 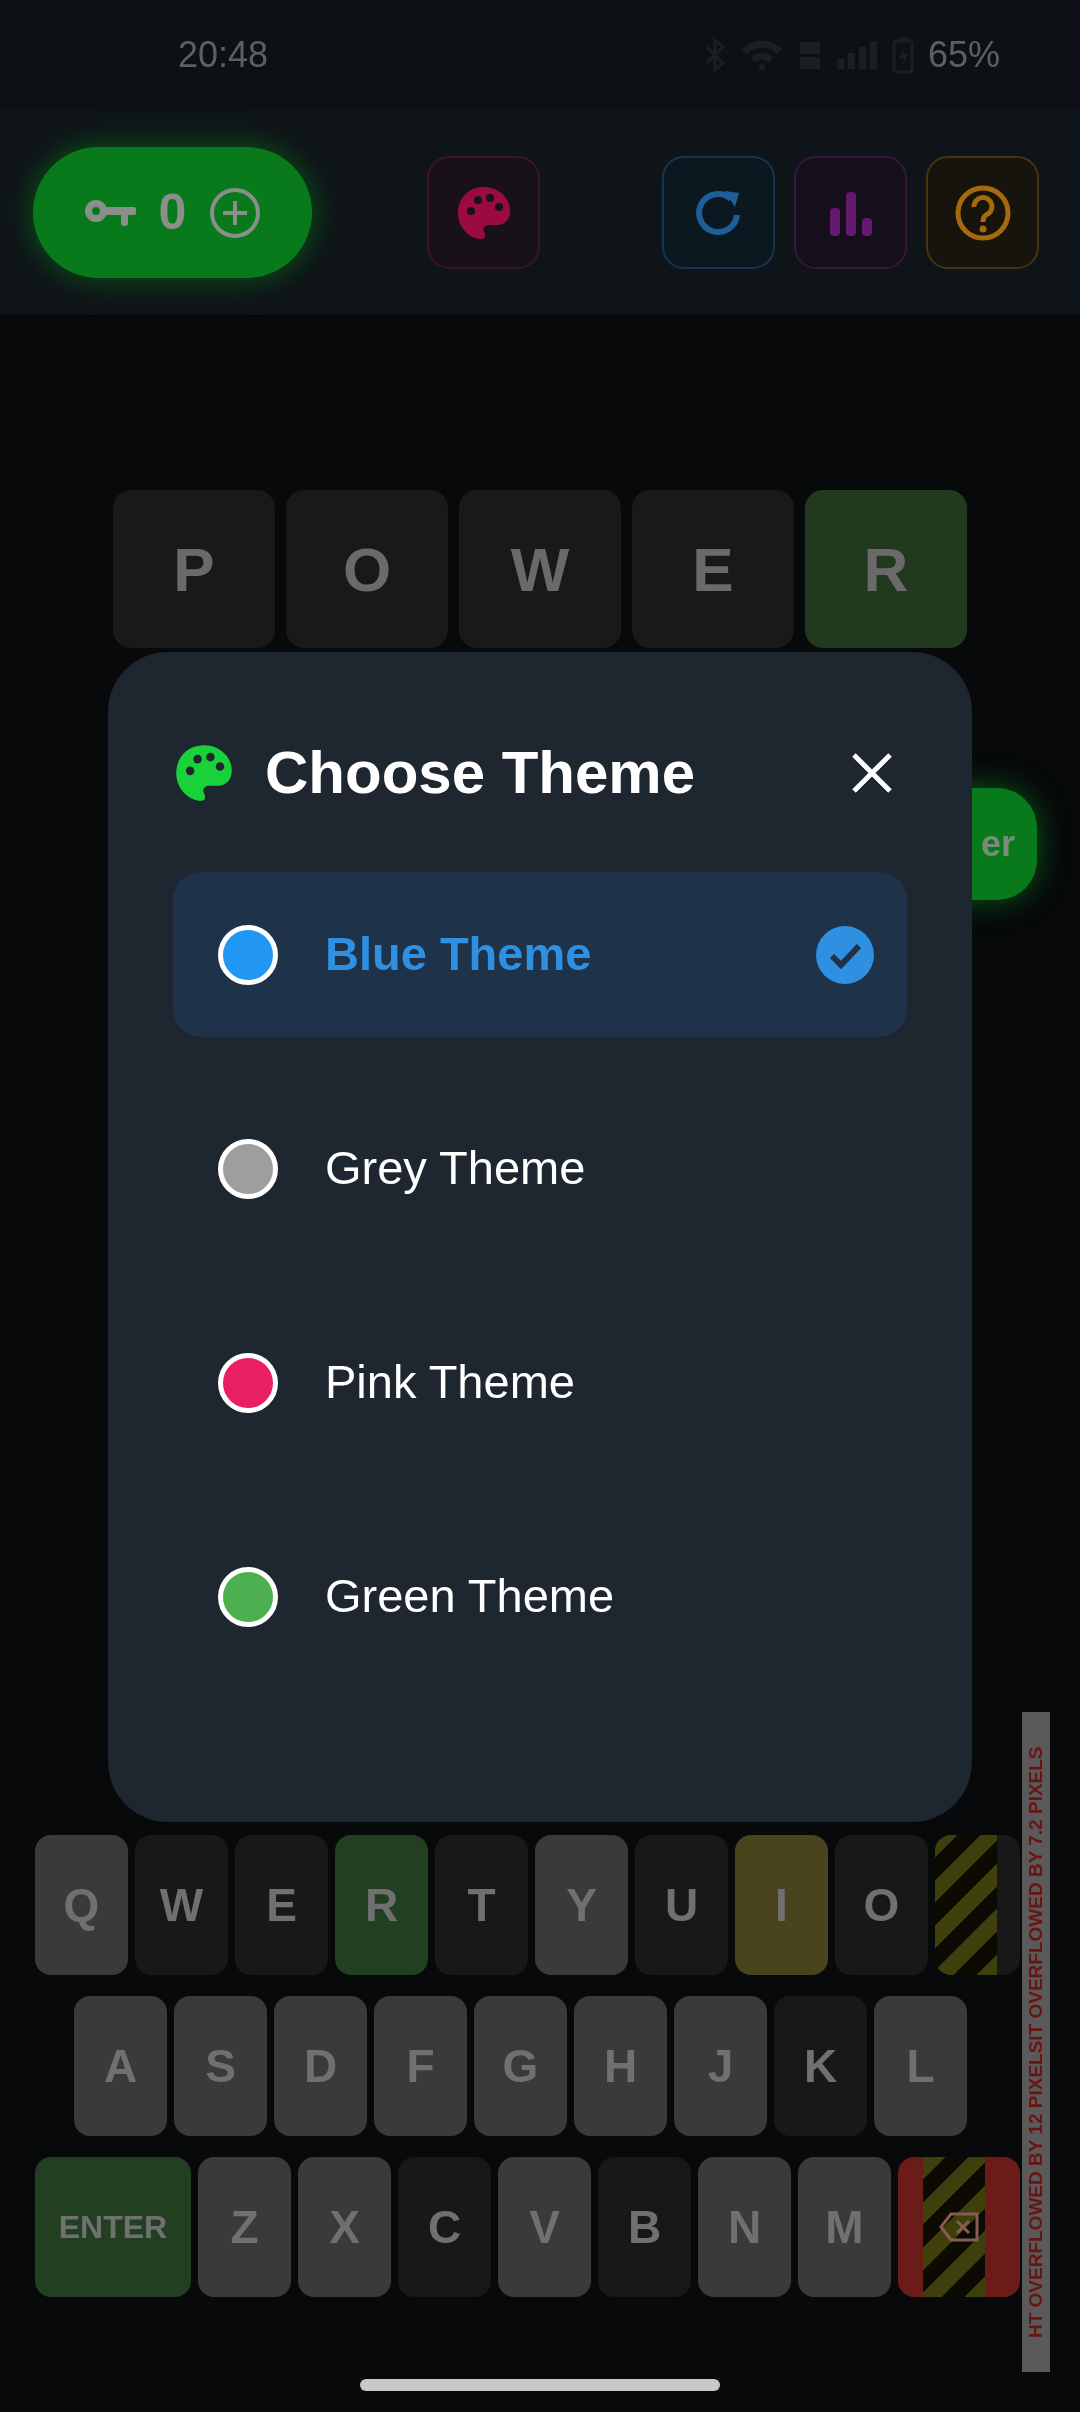 I want to click on keyboard-key: I, so click(x=781, y=1905).